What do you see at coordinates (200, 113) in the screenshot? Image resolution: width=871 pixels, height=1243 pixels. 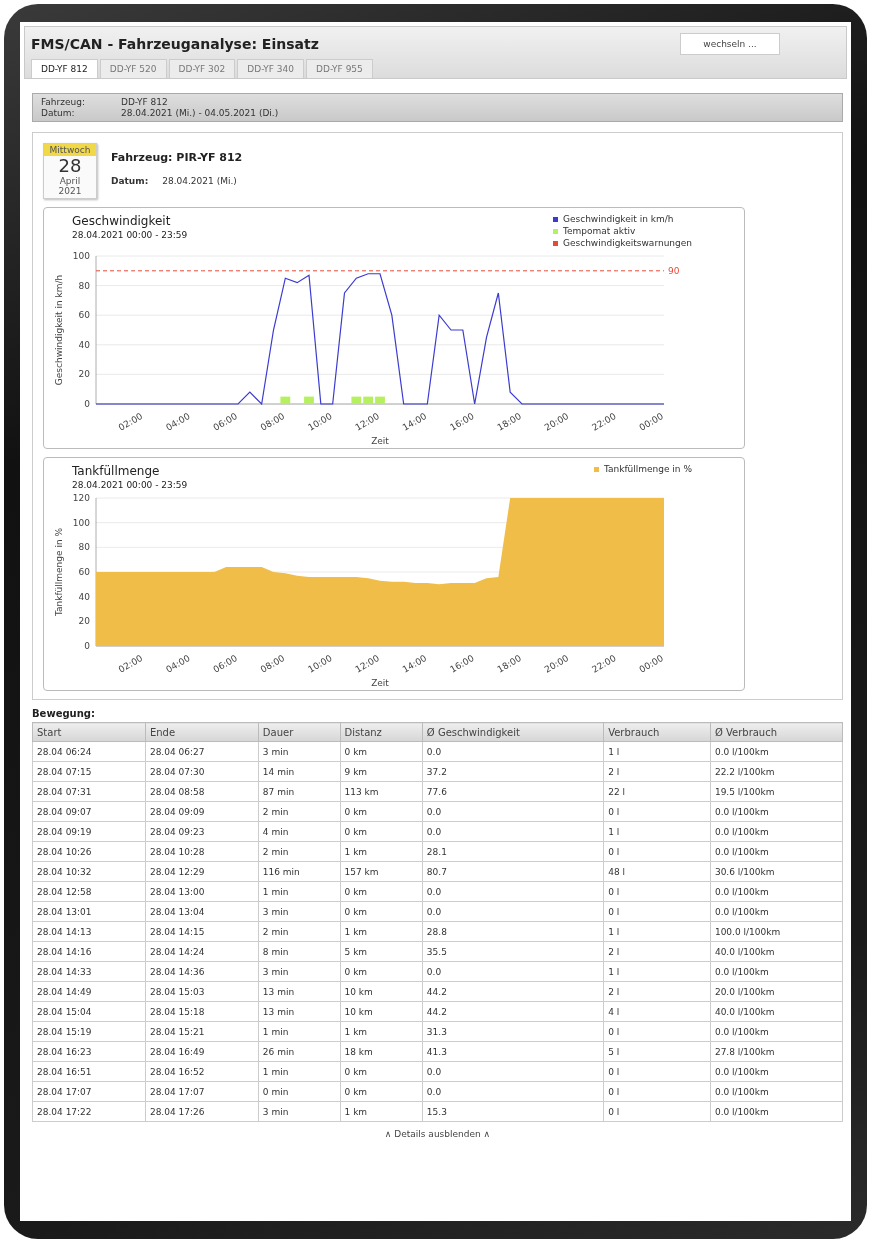 I see `info-value: 28.04.2021 (Mi.) - 04.05.2021 (Di.)` at bounding box center [200, 113].